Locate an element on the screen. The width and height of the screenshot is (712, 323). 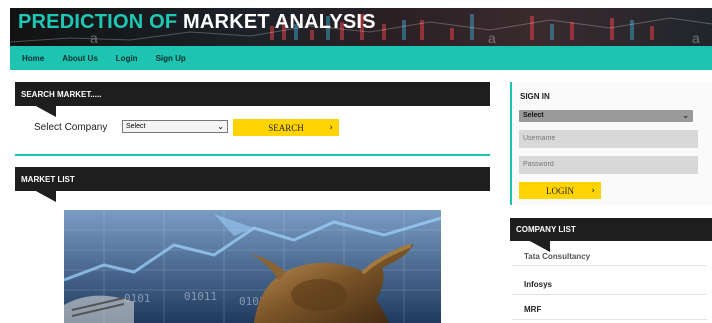
nav-about-us: About Us is located at coordinates (80, 58).